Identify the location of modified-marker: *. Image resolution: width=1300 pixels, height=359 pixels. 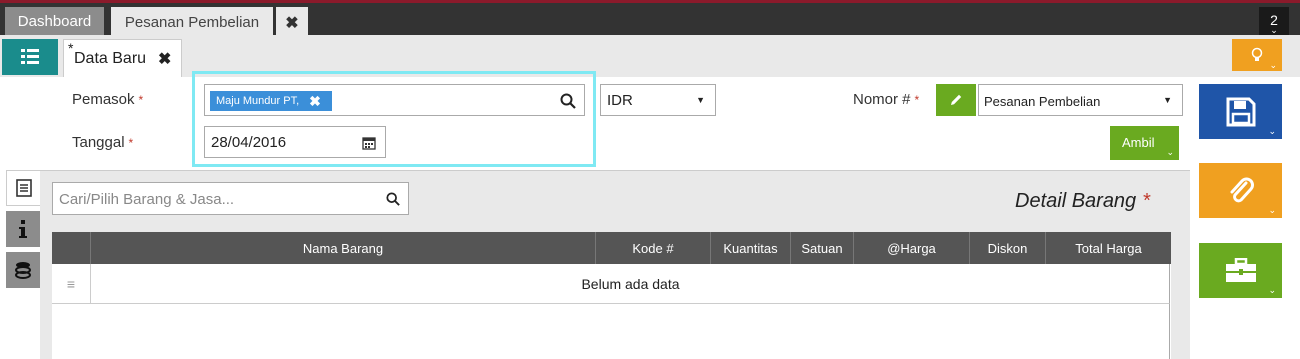
(71, 48).